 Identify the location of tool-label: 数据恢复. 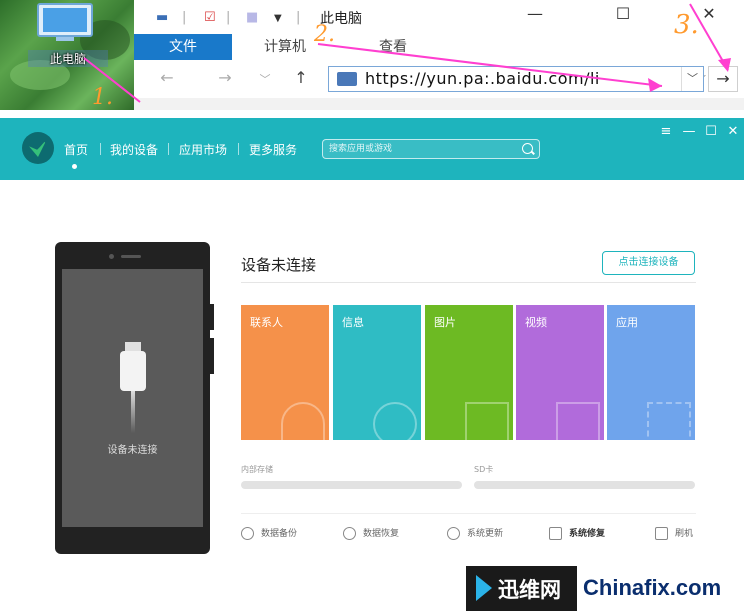
(381, 534).